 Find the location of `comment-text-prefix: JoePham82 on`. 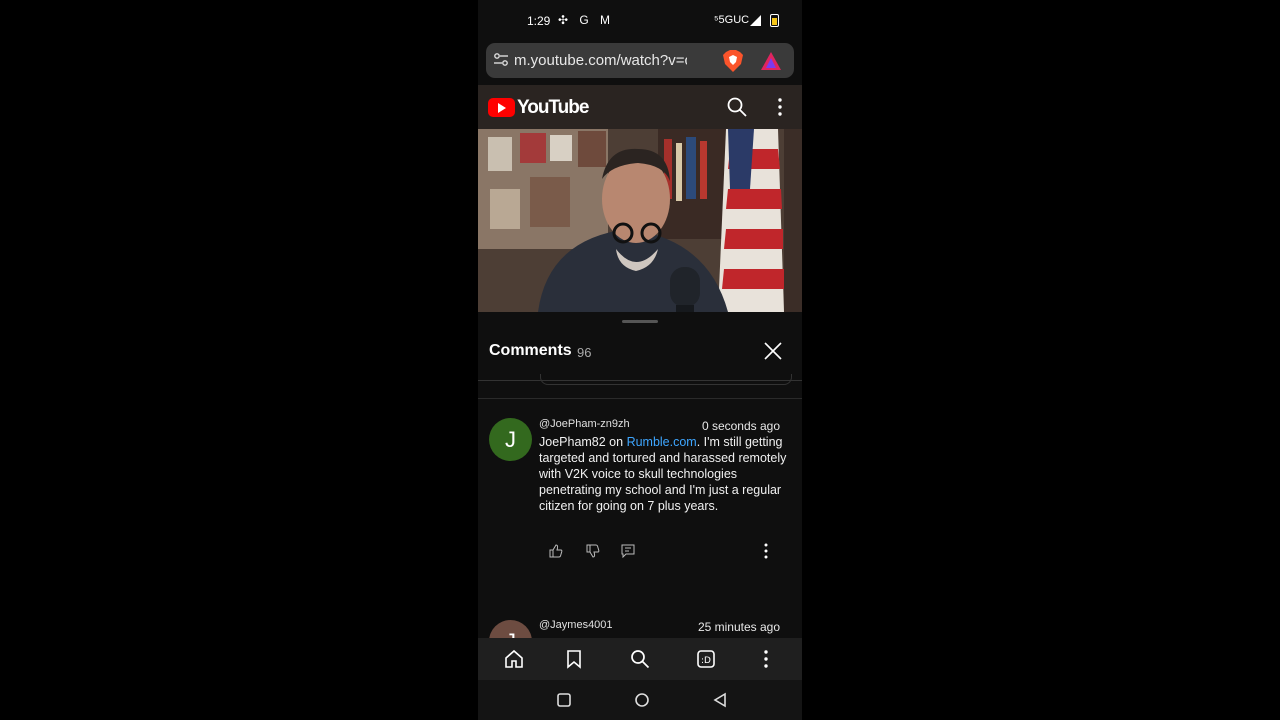

comment-text-prefix: JoePham82 on is located at coordinates (583, 442).